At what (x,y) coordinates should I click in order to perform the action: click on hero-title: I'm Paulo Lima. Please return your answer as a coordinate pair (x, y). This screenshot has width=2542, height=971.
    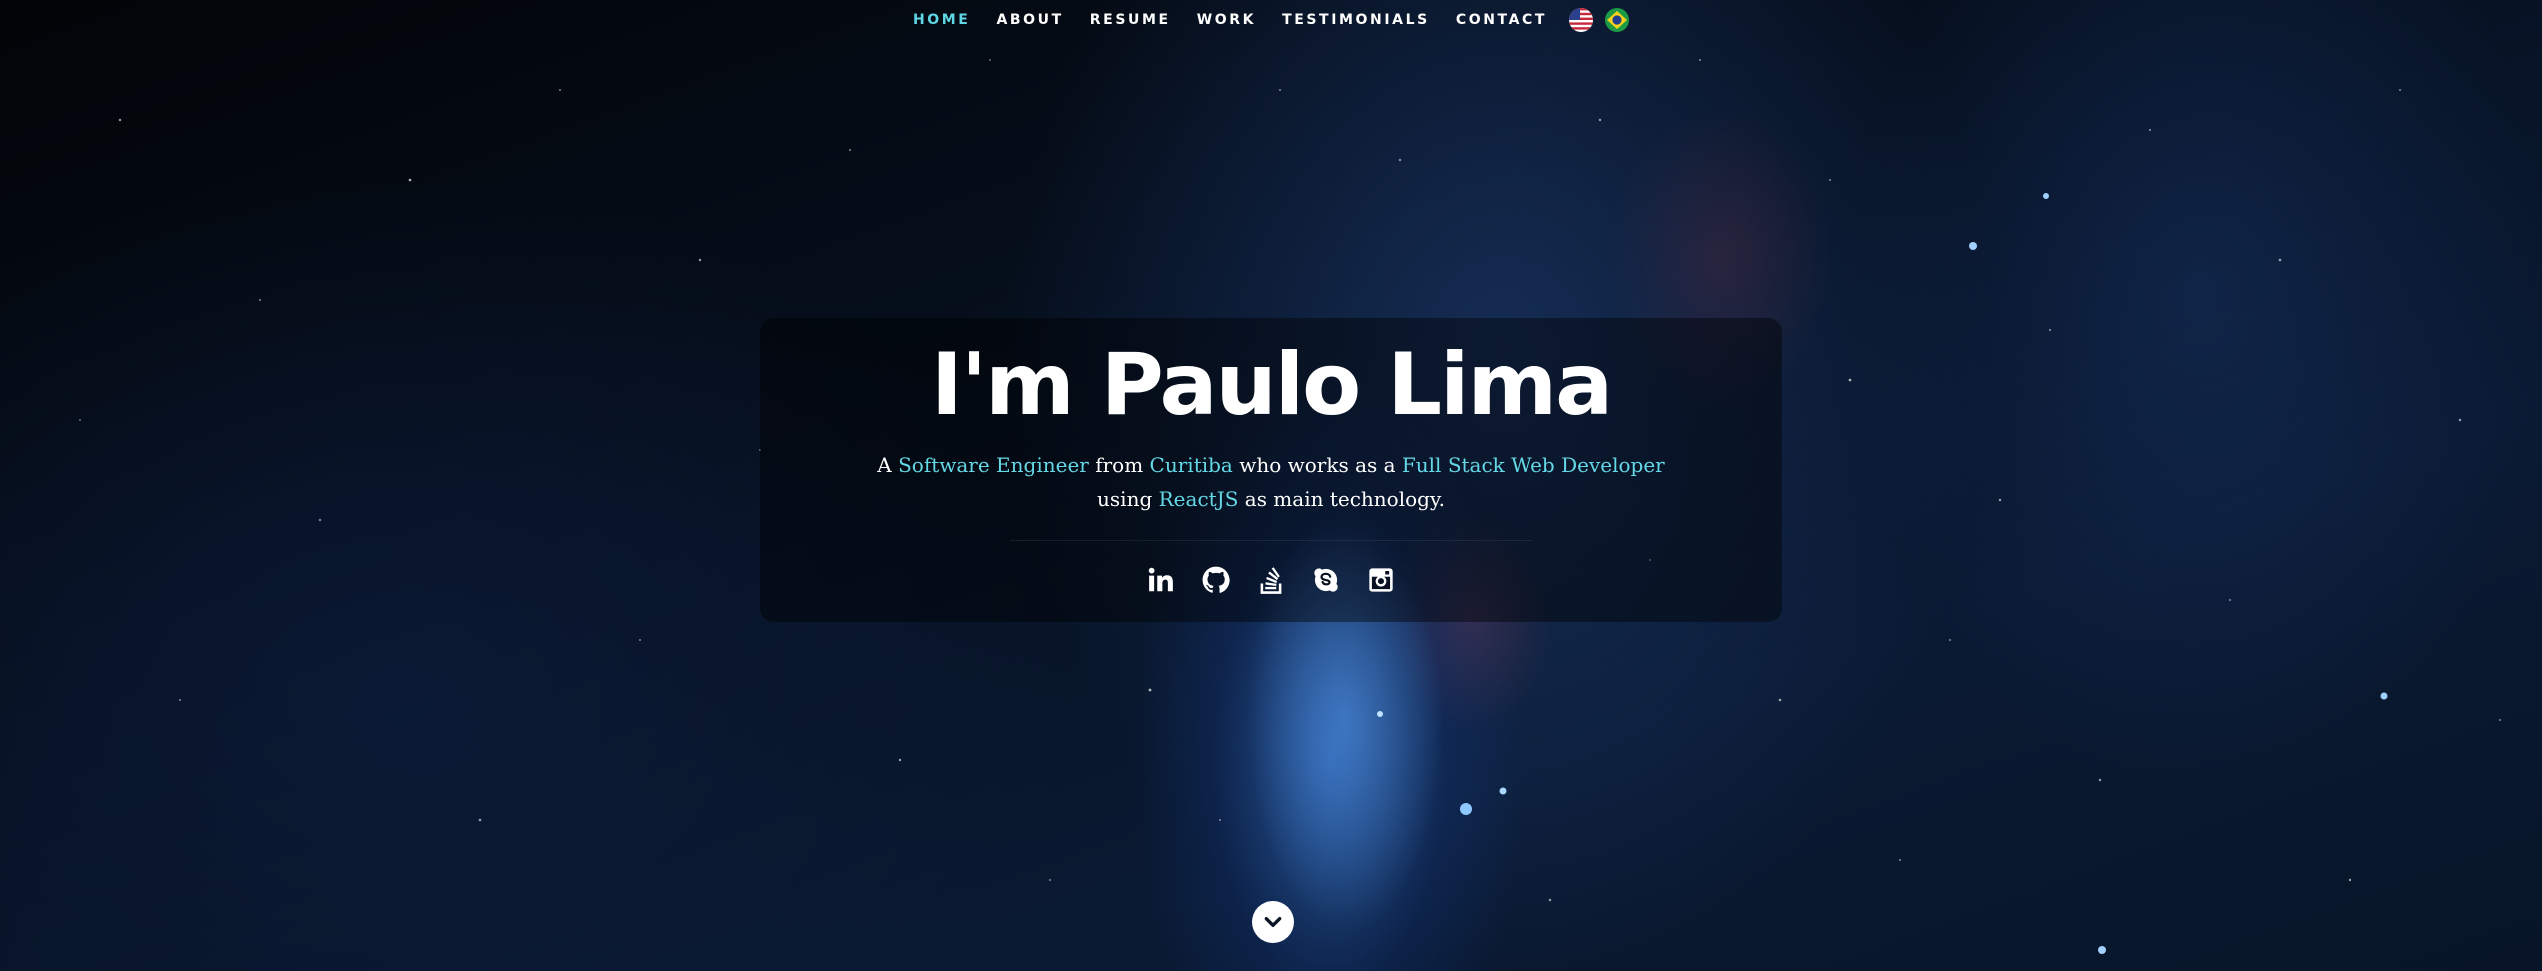
    Looking at the image, I should click on (1271, 385).